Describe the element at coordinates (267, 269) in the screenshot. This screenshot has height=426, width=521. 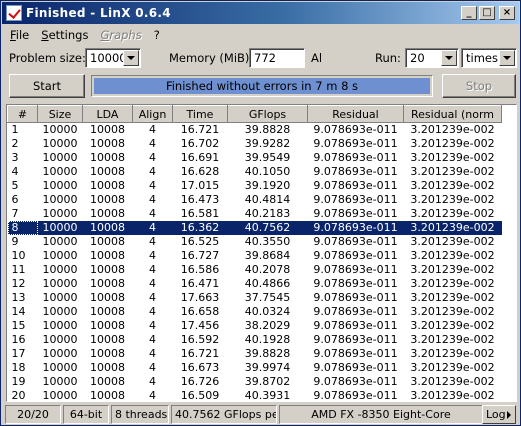
I see `table-cell: 40.2078` at that location.